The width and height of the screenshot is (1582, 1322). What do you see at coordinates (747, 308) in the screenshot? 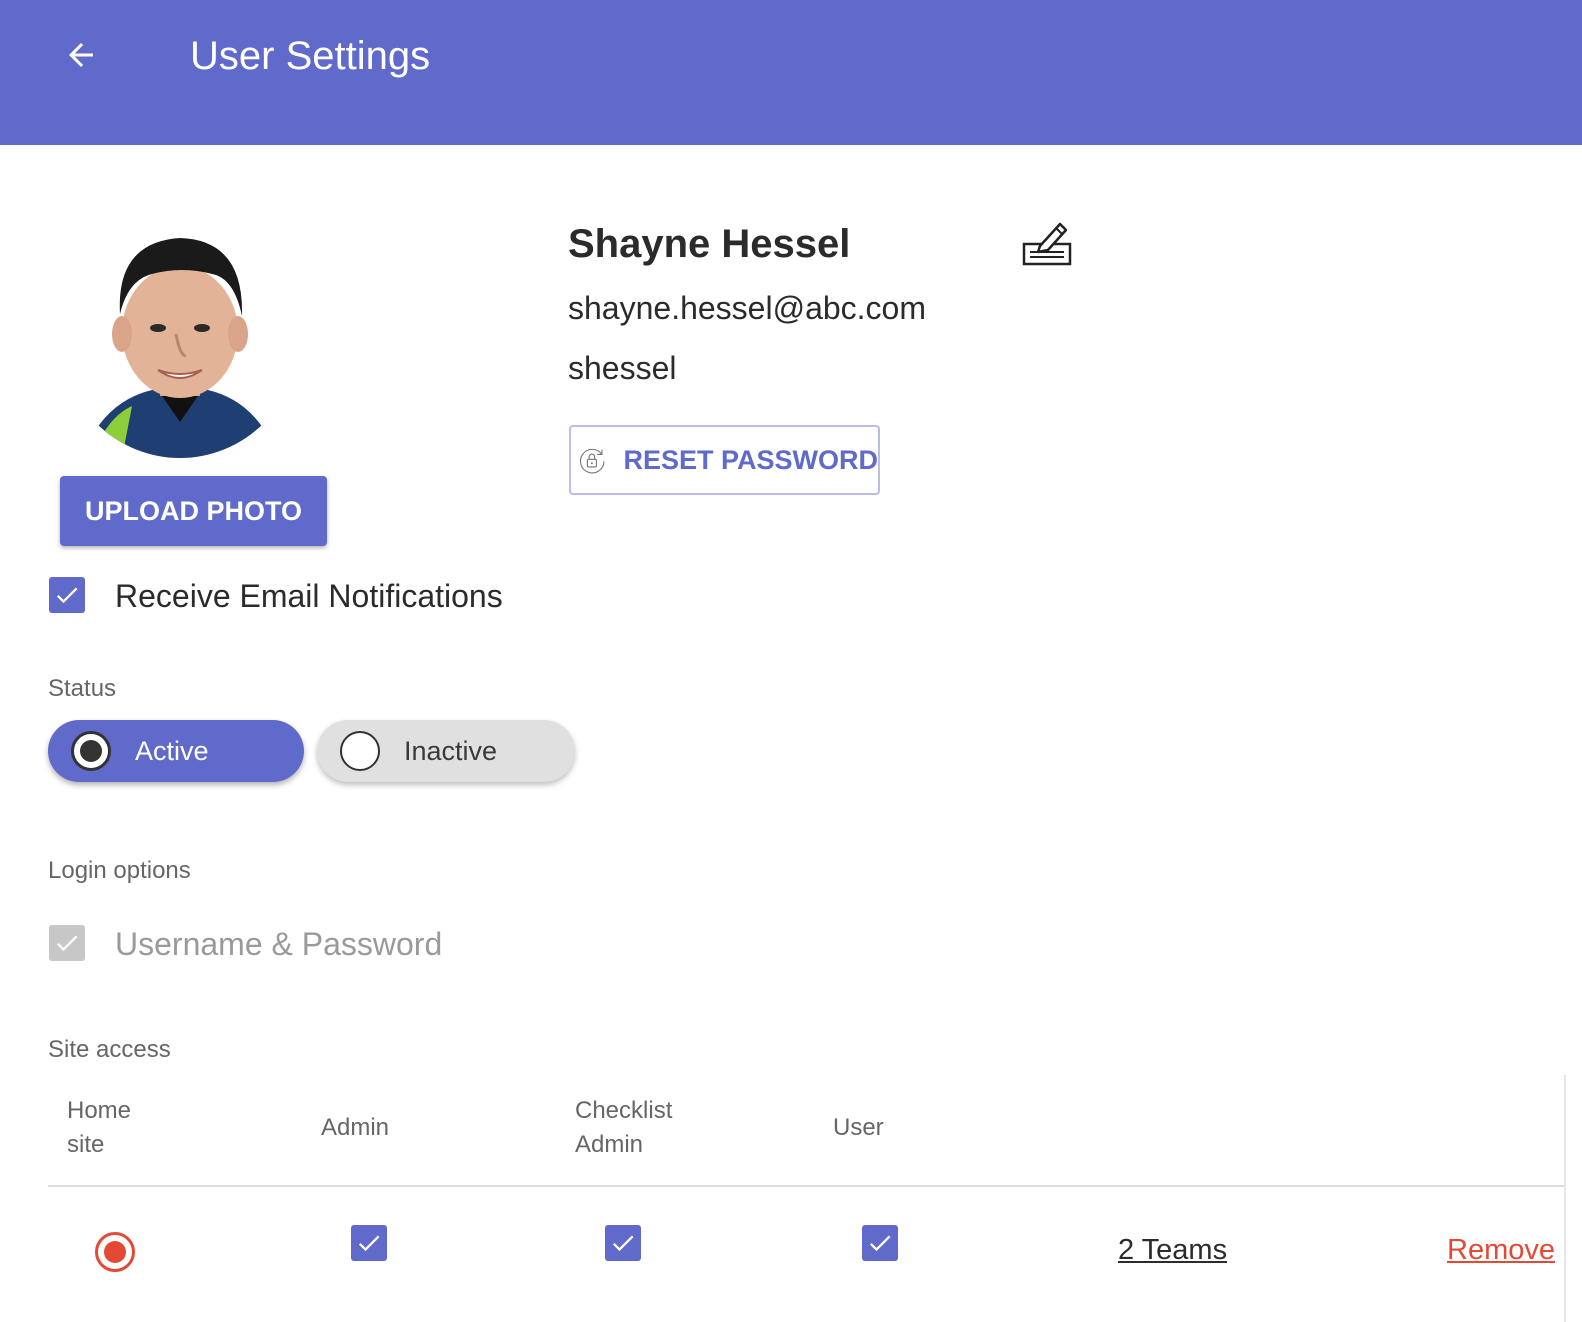
I see `user-email: shayne.hessel@abc.com` at bounding box center [747, 308].